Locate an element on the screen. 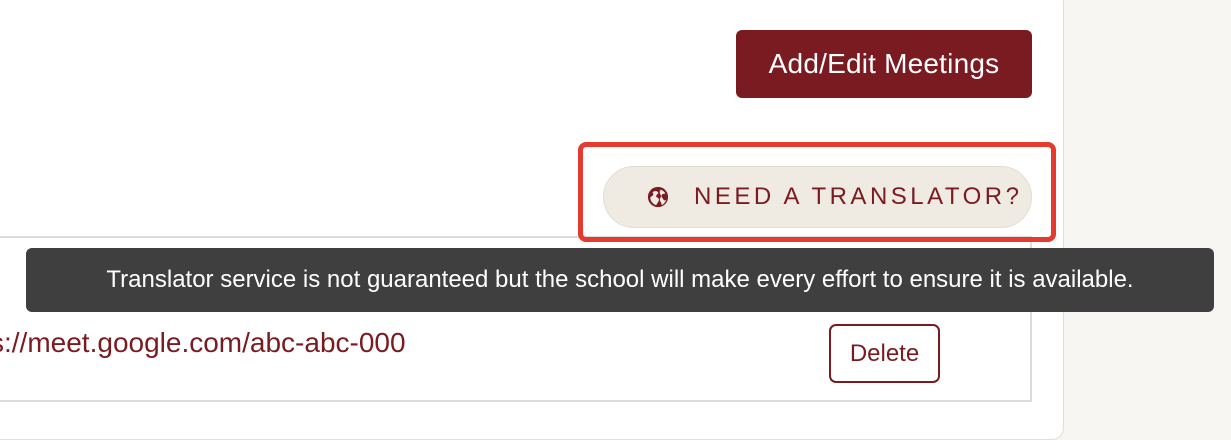 This screenshot has width=1231, height=440. meeting-link: s://meet.google.com/abc-abc-000 is located at coordinates (203, 343).